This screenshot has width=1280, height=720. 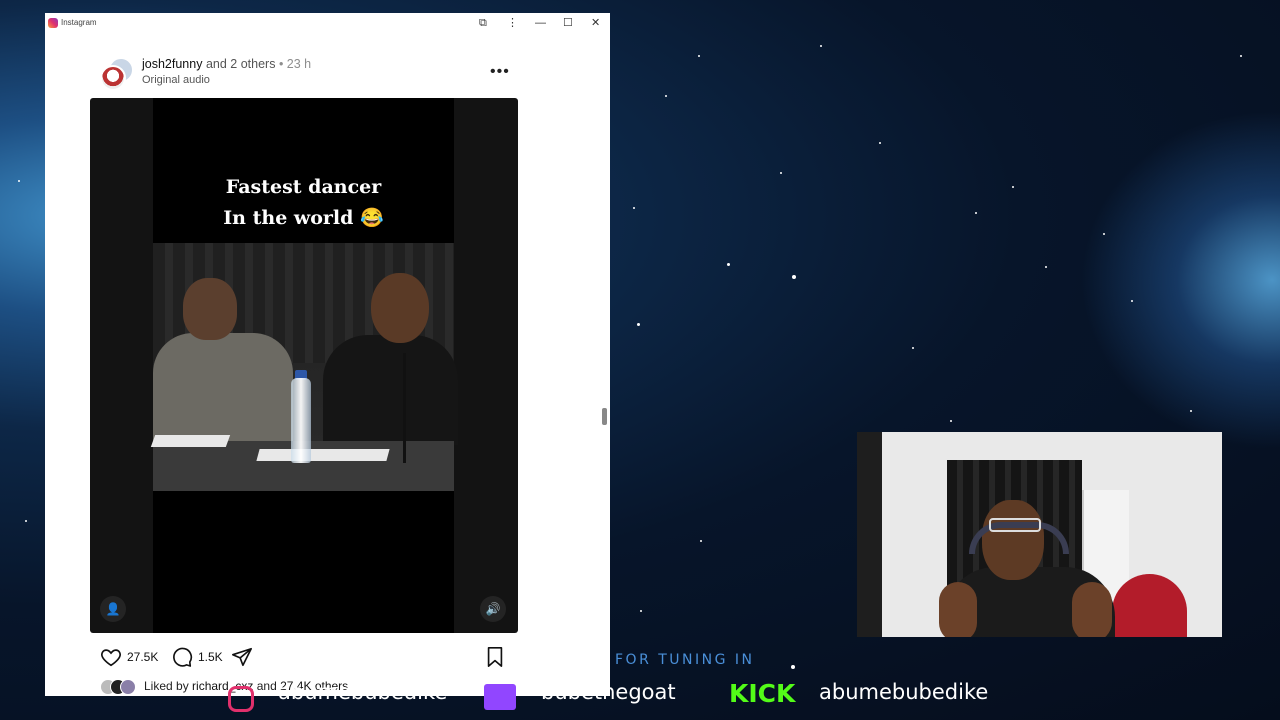 What do you see at coordinates (241, 64) in the screenshot?
I see `coauthors-link: and 2 others` at bounding box center [241, 64].